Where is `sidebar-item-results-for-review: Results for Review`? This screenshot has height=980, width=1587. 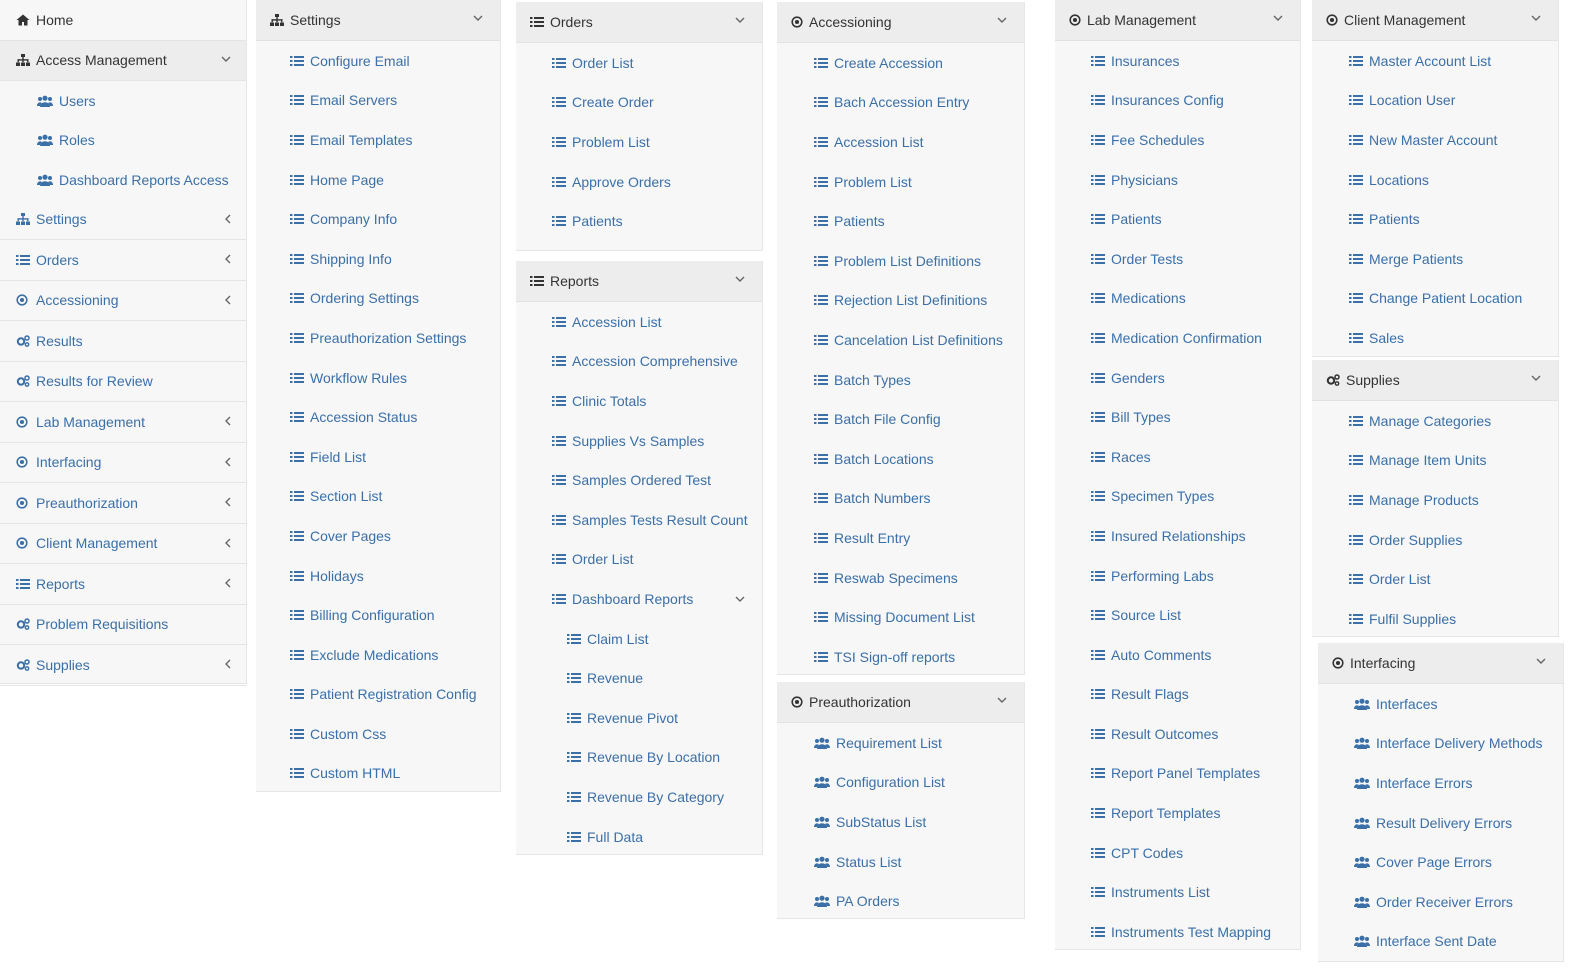
sidebar-item-results-for-review: Results for Review is located at coordinates (123, 382).